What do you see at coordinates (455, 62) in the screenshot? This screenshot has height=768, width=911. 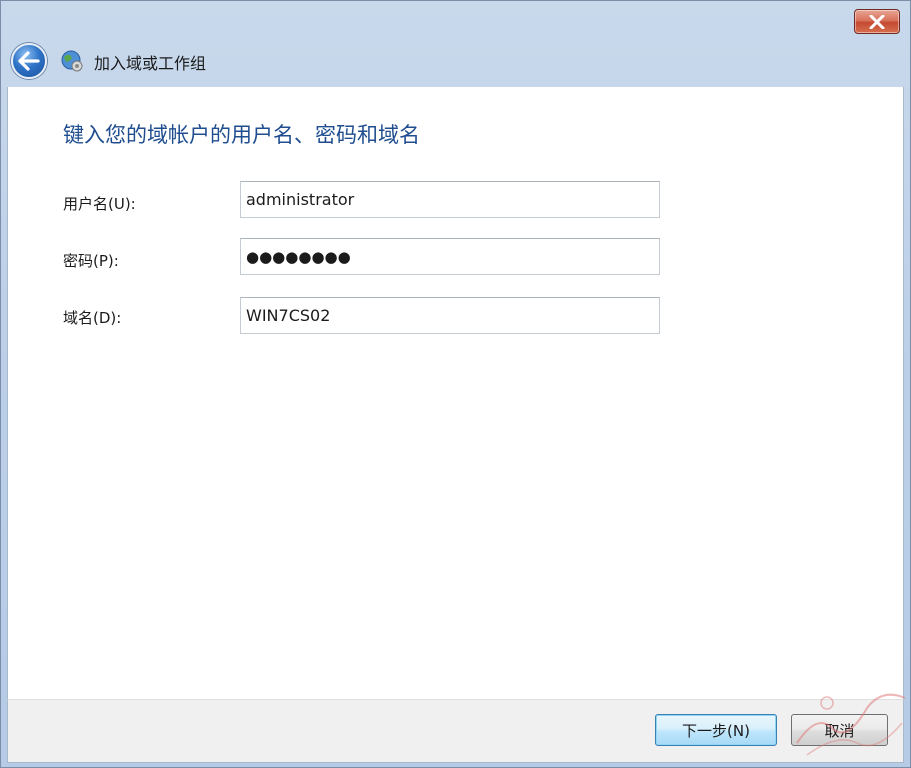 I see `dialog-header: 加入域或工作组` at bounding box center [455, 62].